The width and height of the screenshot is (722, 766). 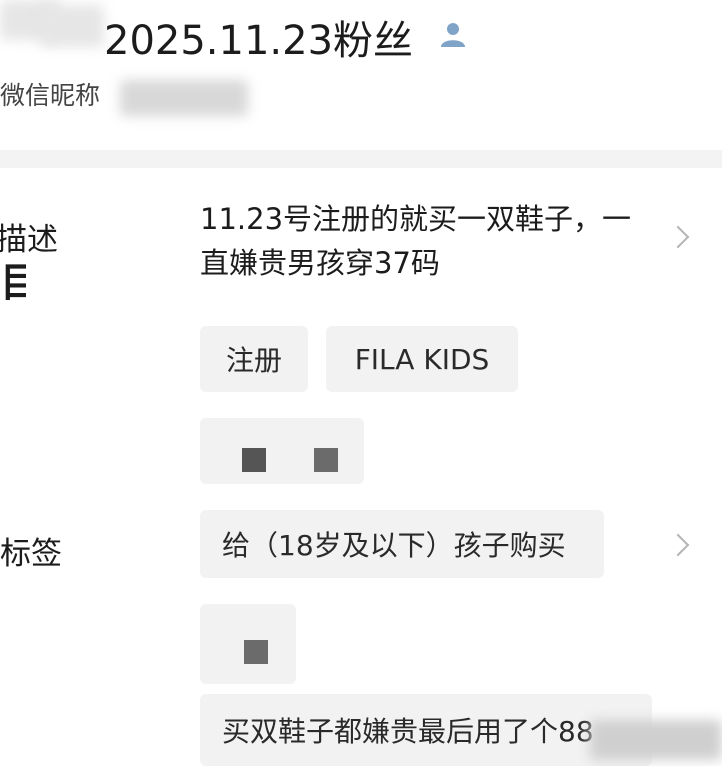 What do you see at coordinates (50, 95) in the screenshot?
I see `wechat-nickname-label: 微信昵称` at bounding box center [50, 95].